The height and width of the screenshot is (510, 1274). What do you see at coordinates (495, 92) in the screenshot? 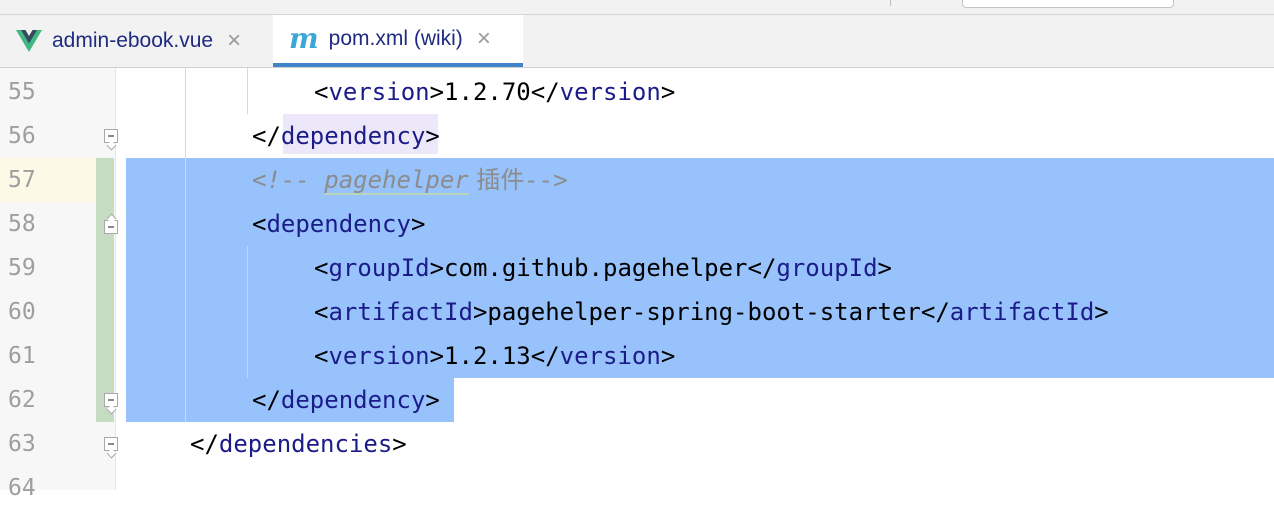
I see `code-line: <version>1.2.70</version>` at bounding box center [495, 92].